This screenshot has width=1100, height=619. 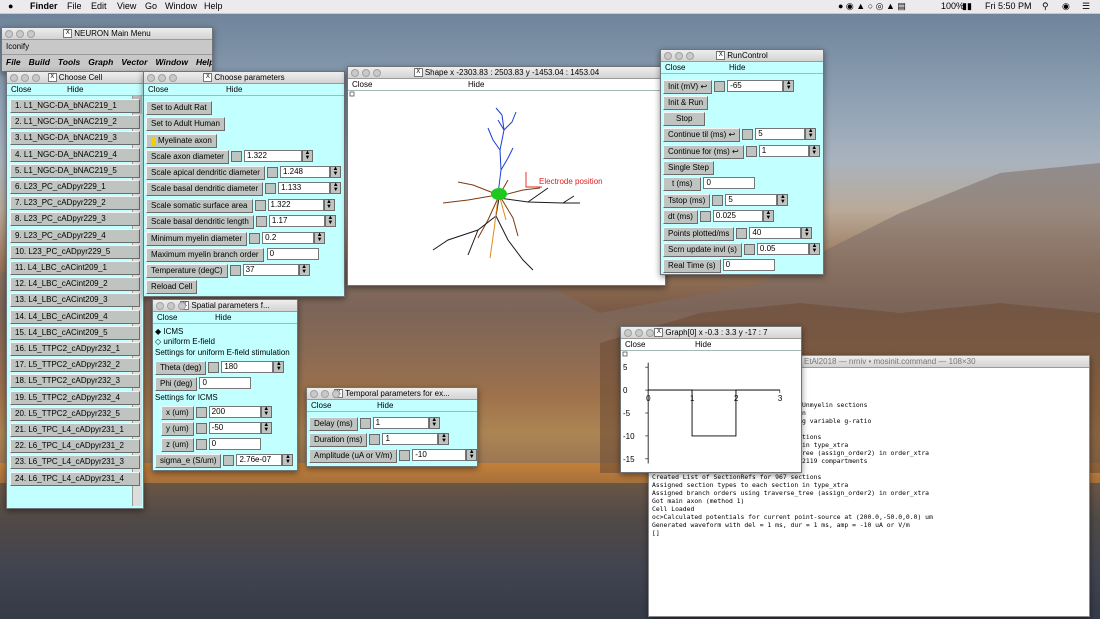 What do you see at coordinates (75, 446) in the screenshot?
I see `cell-button: 22. L6_TPC_L4_cADpyr231_2` at bounding box center [75, 446].